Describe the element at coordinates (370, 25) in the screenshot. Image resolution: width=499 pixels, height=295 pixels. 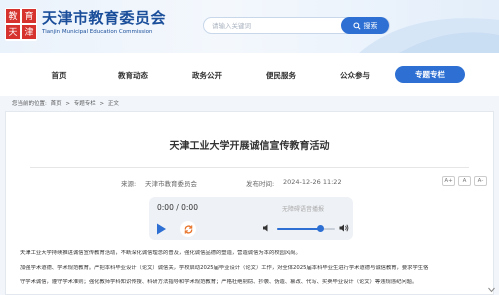
I see `search-button-label: 搜索` at that location.